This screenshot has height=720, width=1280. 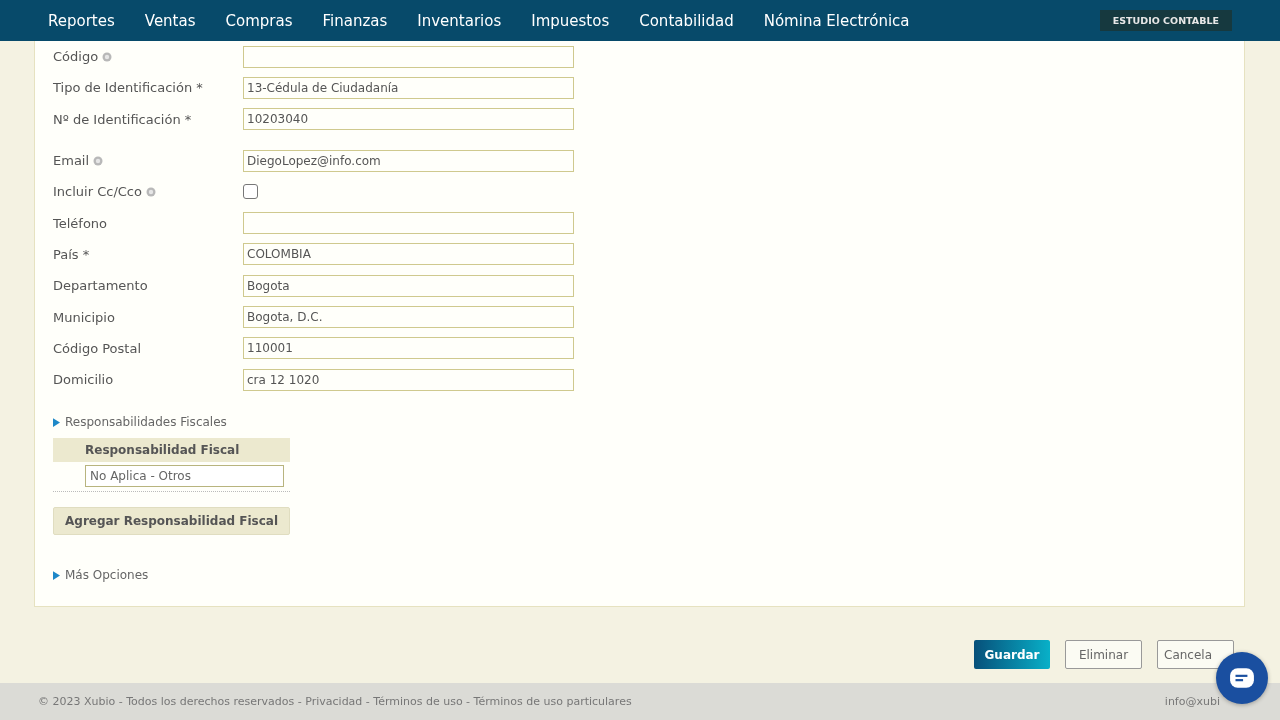 I want to click on text-input-field: Bogota, D.C., so click(x=408, y=317).